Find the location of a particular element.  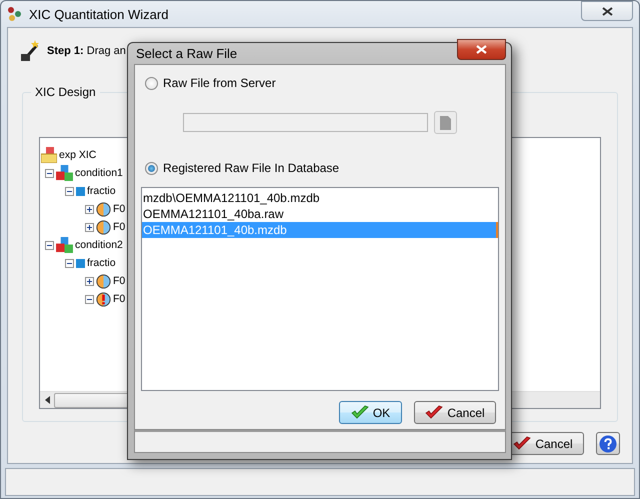

warning-circle-icon is located at coordinates (103, 299).